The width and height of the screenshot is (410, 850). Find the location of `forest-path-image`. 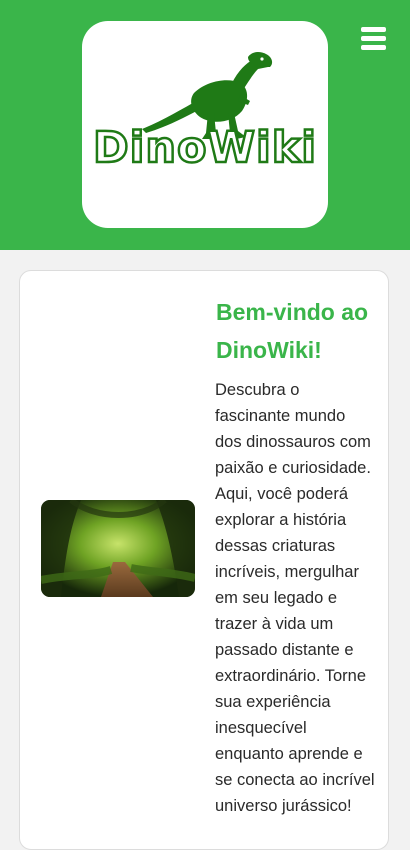

forest-path-image is located at coordinates (118, 548).